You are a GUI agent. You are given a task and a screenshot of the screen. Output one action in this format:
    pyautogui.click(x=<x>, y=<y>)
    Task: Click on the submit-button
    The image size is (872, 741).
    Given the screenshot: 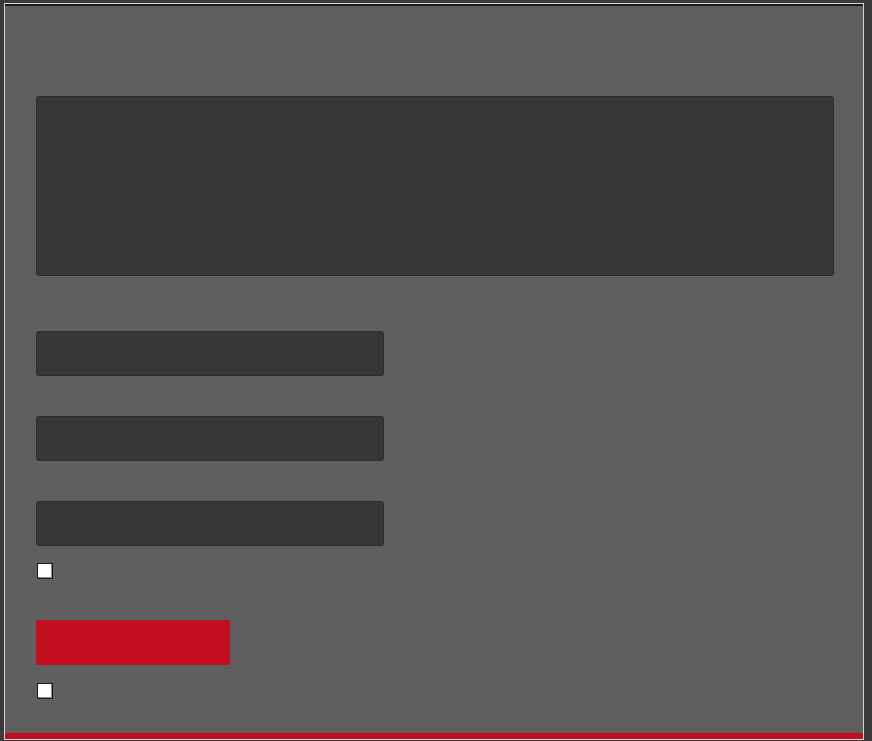 What is the action you would take?
    pyautogui.click(x=133, y=642)
    